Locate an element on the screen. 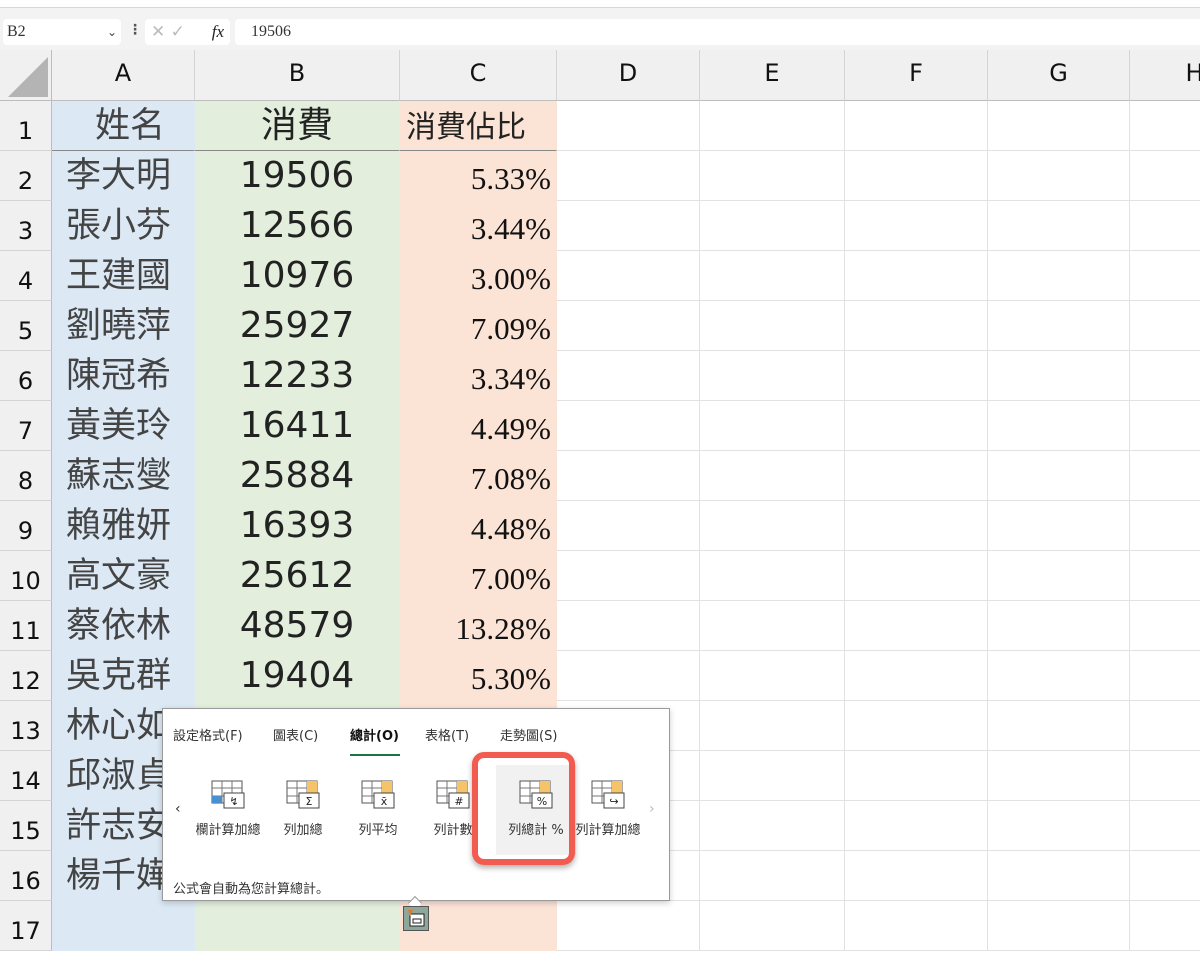 The width and height of the screenshot is (1200, 965). row-header-14: 14 is located at coordinates (26, 776).